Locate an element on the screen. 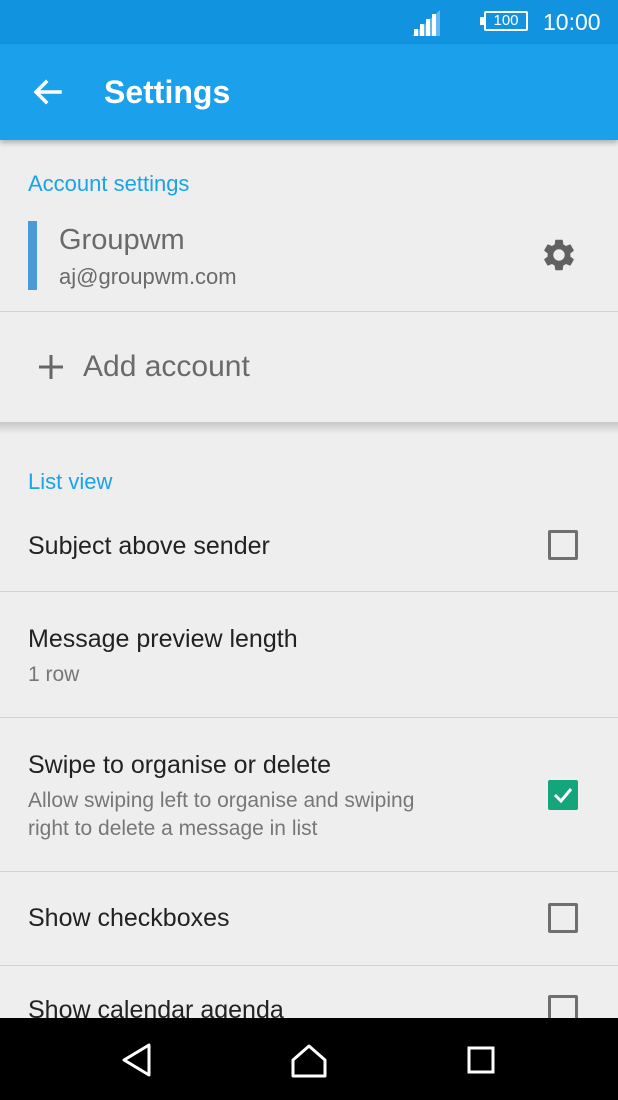  pref-title: Subject above sender is located at coordinates (149, 546).